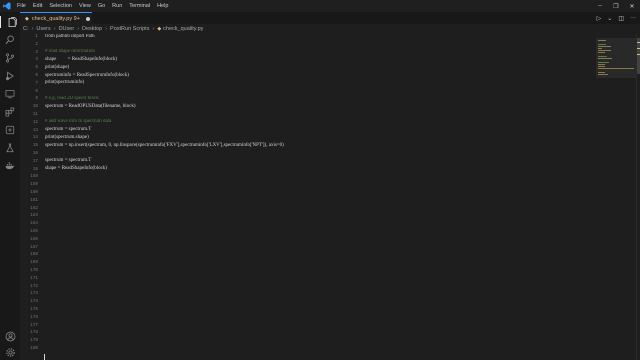 This screenshot has height=360, width=640. I want to click on minimap, so click(616, 197).